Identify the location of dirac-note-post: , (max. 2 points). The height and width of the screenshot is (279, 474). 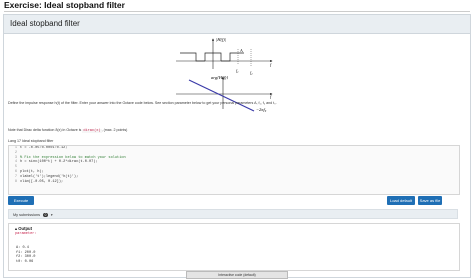
(114, 130).